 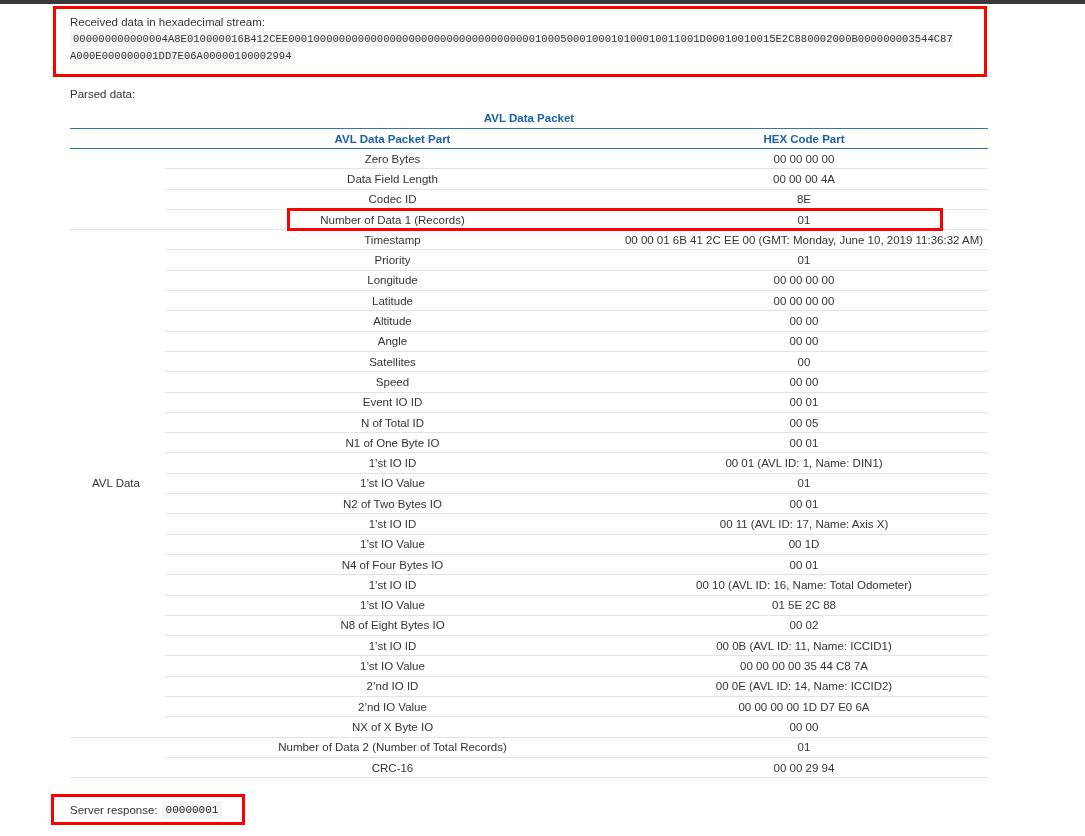 What do you see at coordinates (392, 706) in the screenshot?
I see `table-cell: 2’nd IO Value` at bounding box center [392, 706].